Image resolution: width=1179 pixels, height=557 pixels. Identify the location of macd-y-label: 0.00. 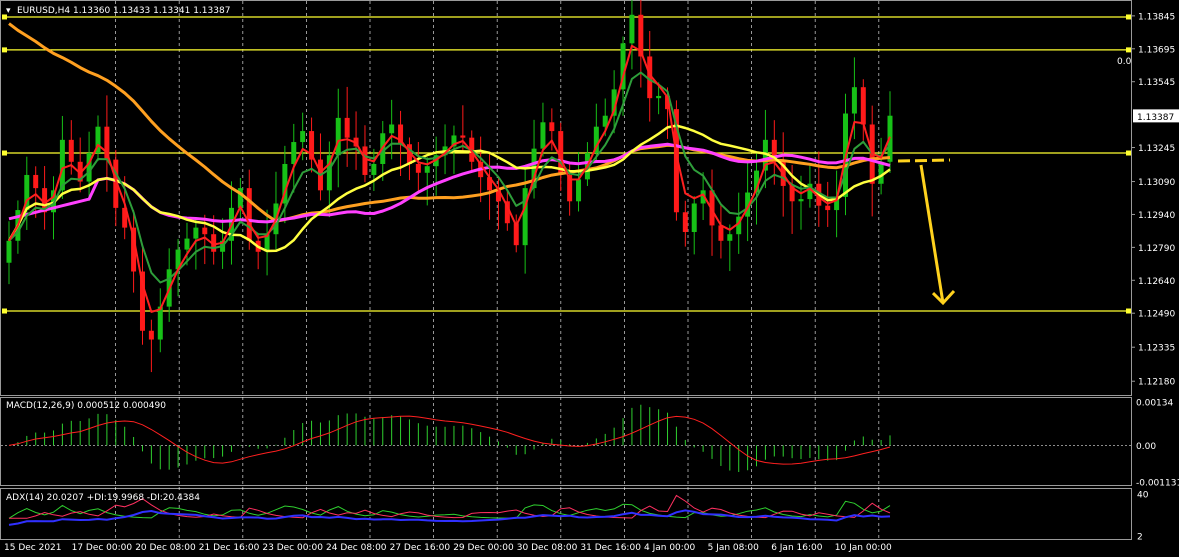
(1146, 447).